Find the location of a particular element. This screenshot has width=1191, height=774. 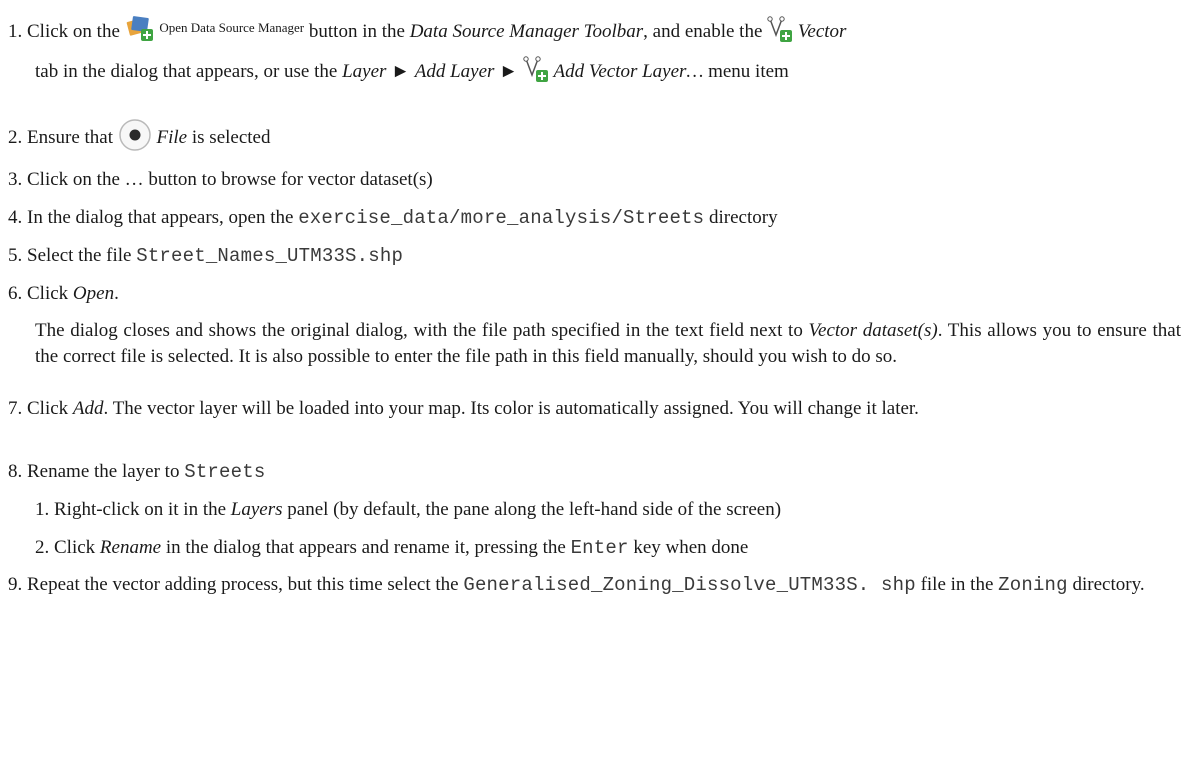

step-2: 2. Ensure that File is selected is located at coordinates (595, 141).